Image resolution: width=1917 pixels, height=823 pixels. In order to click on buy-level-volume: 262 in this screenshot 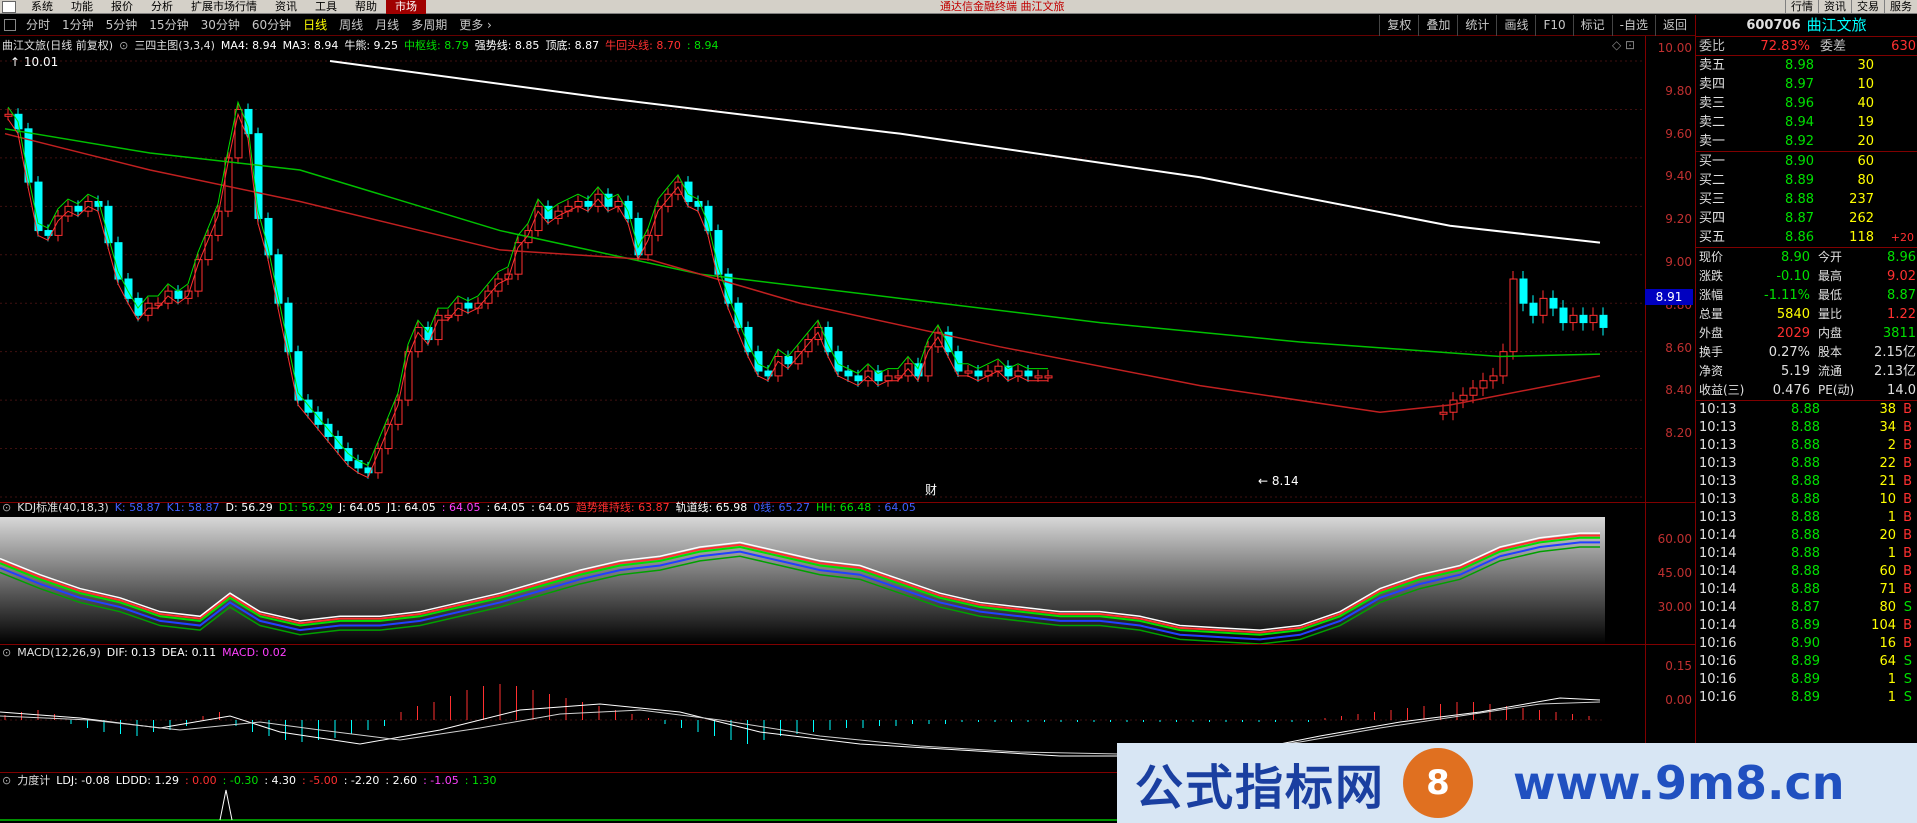, I will do `click(1861, 218)`.